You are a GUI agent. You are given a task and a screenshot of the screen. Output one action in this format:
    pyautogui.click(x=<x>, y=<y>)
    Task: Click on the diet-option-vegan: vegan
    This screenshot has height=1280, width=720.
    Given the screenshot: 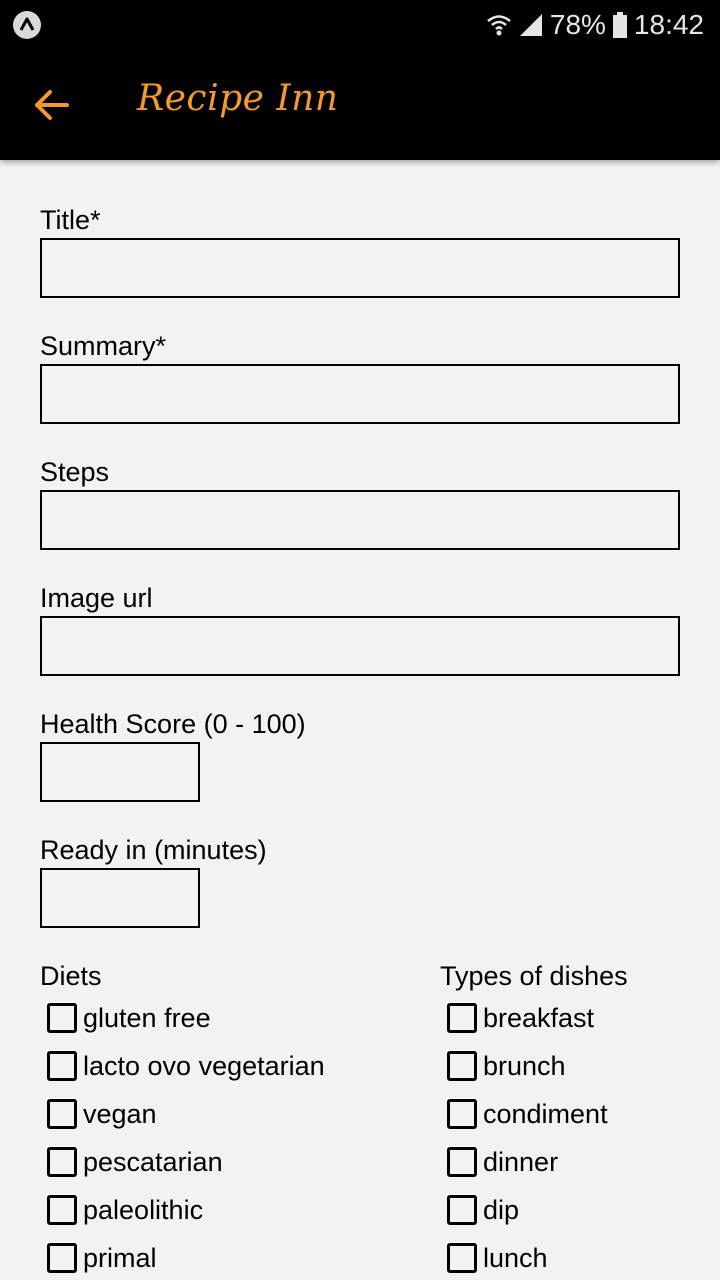 What is the action you would take?
    pyautogui.click(x=98, y=1114)
    